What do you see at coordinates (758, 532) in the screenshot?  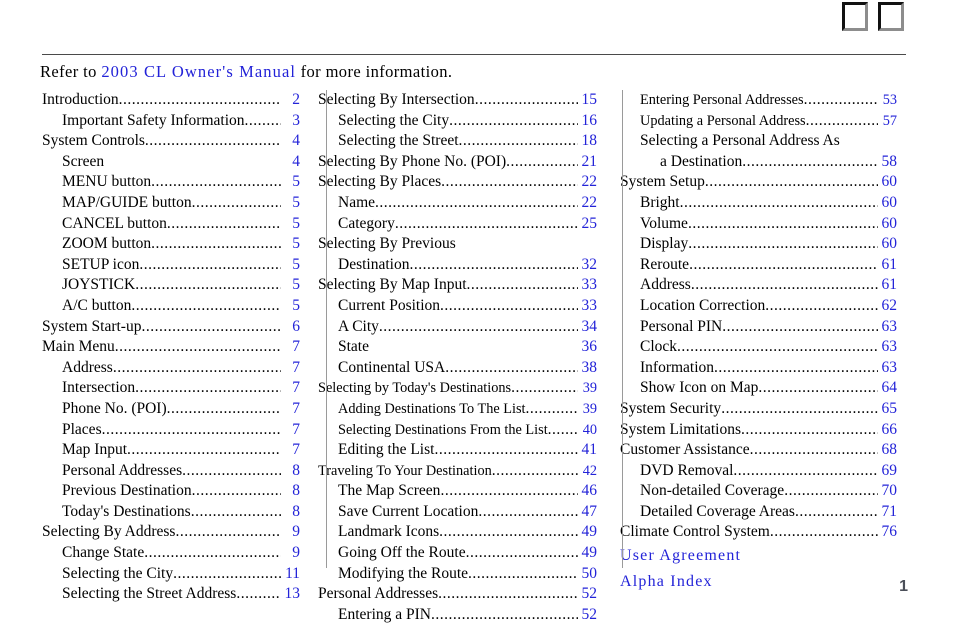 I see `toc-entry: Climate Control System 76` at bounding box center [758, 532].